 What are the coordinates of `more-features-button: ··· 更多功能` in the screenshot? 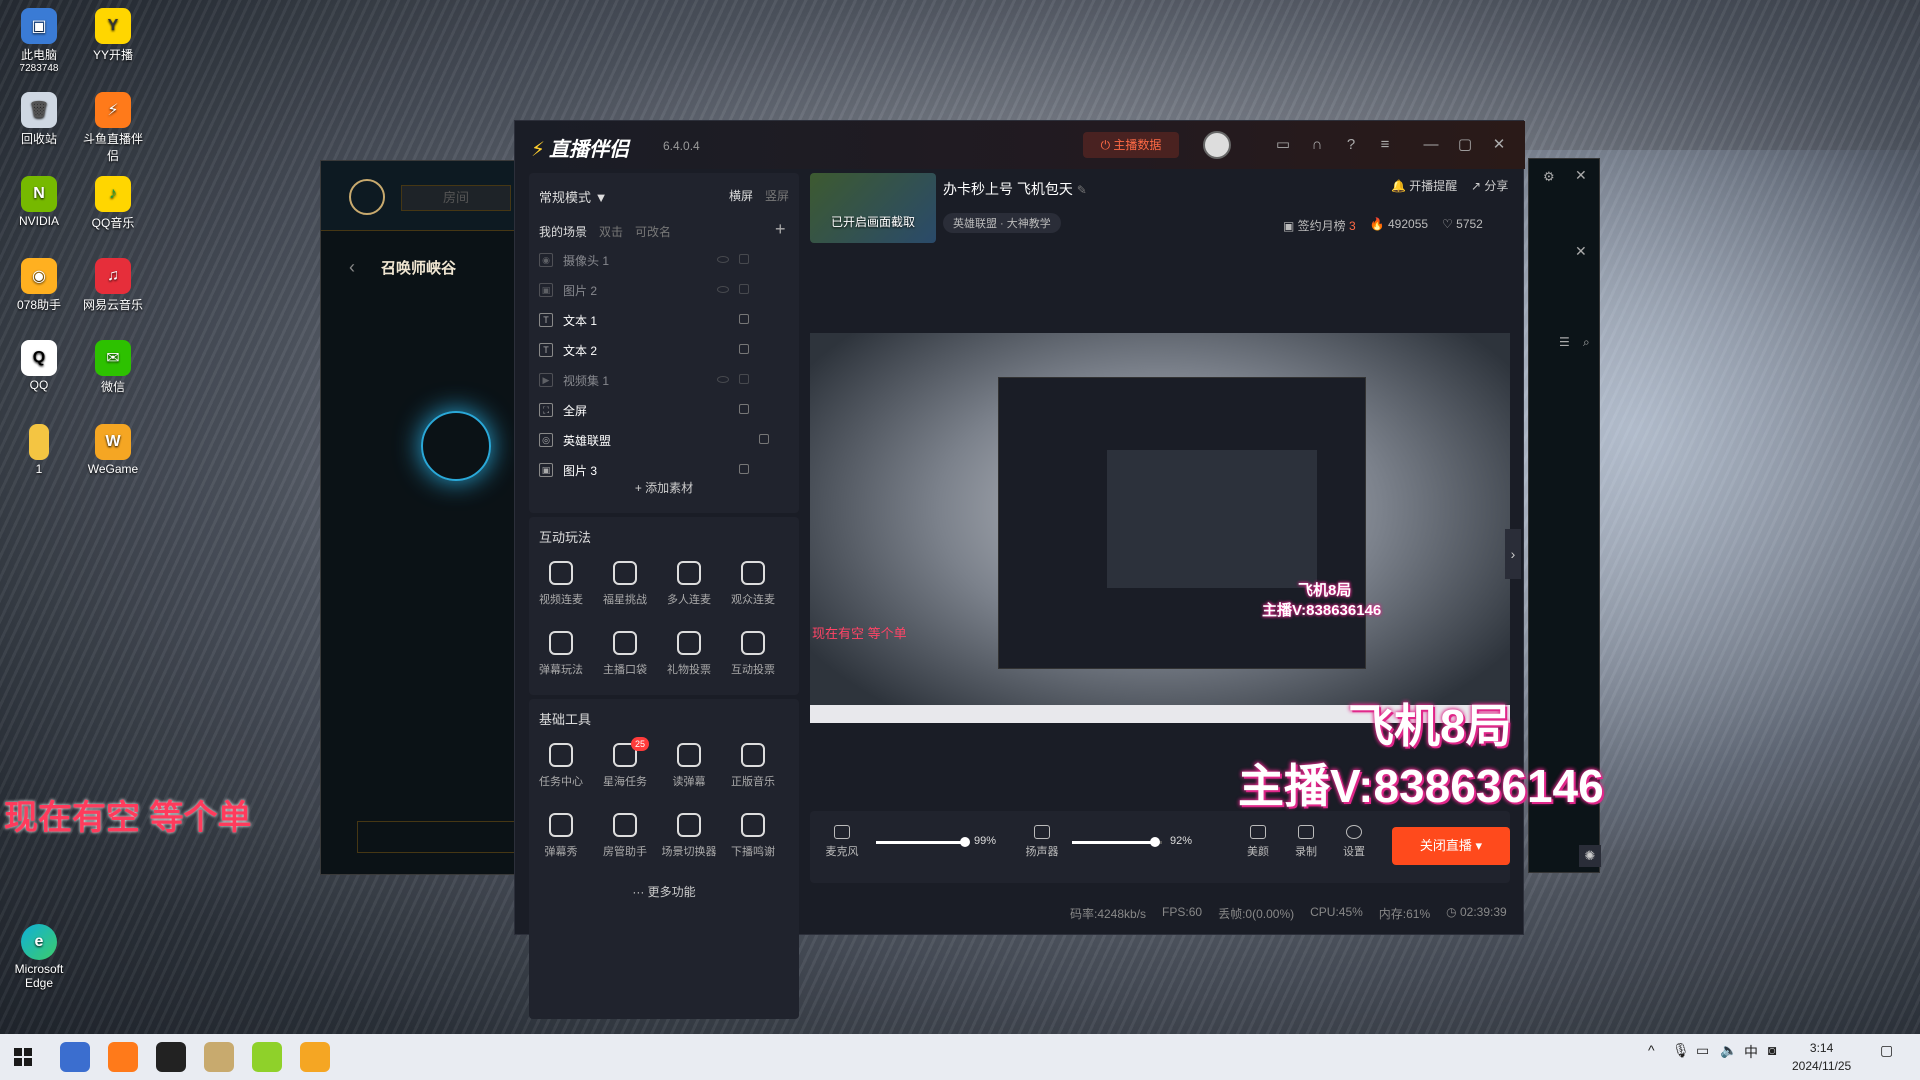 It's located at (664, 891).